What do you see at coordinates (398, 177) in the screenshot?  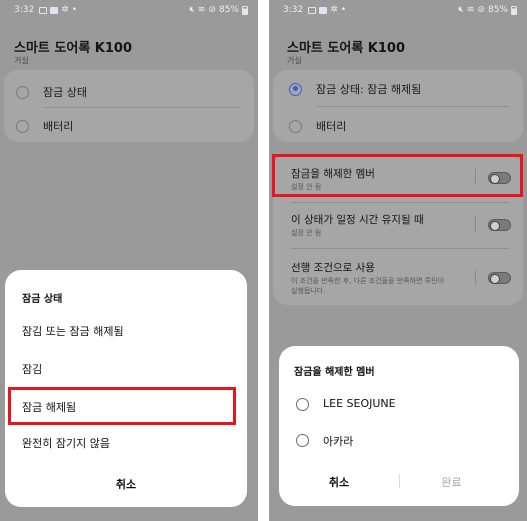 I see `condition-unlocking-member: 잠금을 해제한 멤버 설정 안 됨` at bounding box center [398, 177].